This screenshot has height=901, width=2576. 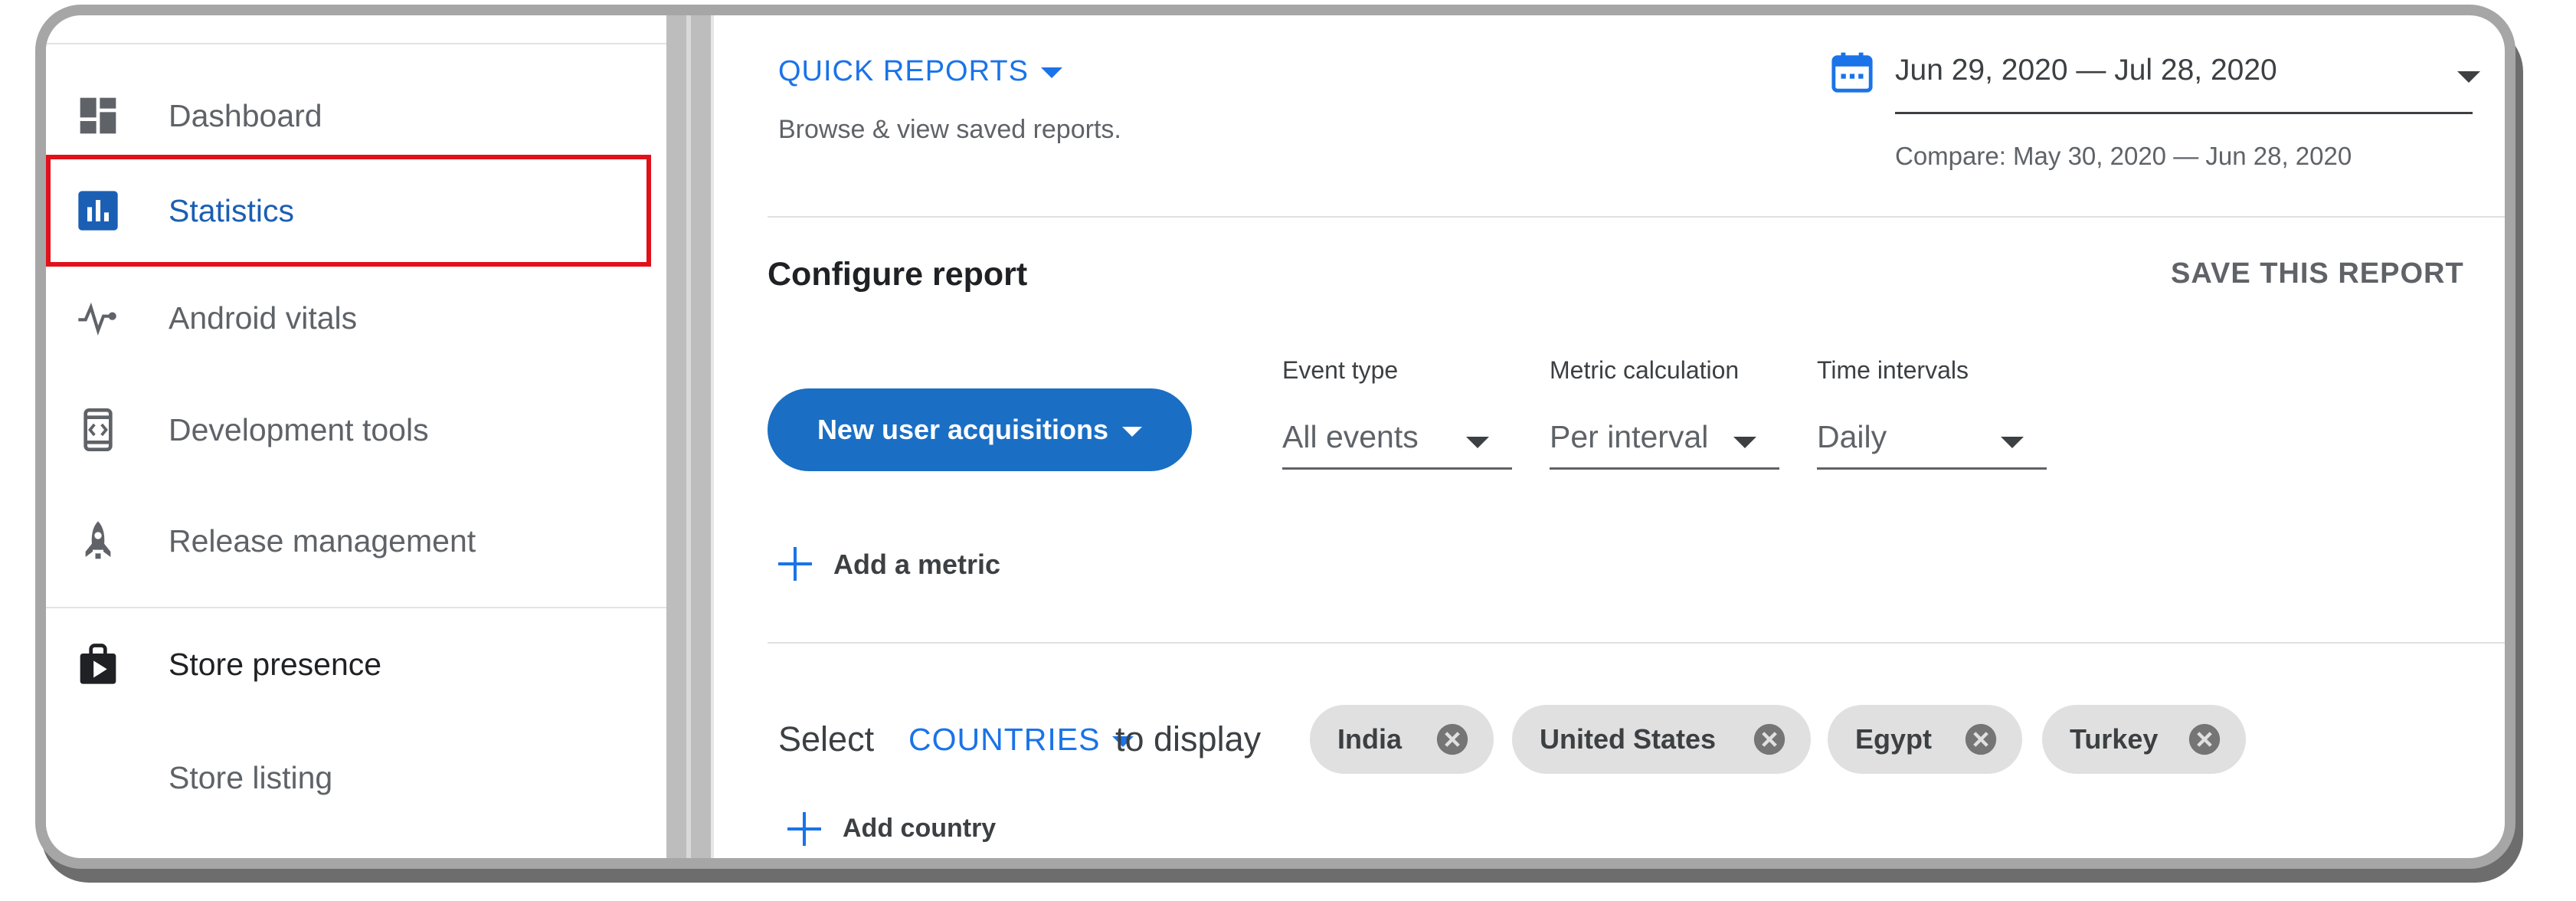 I want to click on event-type-dropdown: Event type All events, so click(x=1397, y=419).